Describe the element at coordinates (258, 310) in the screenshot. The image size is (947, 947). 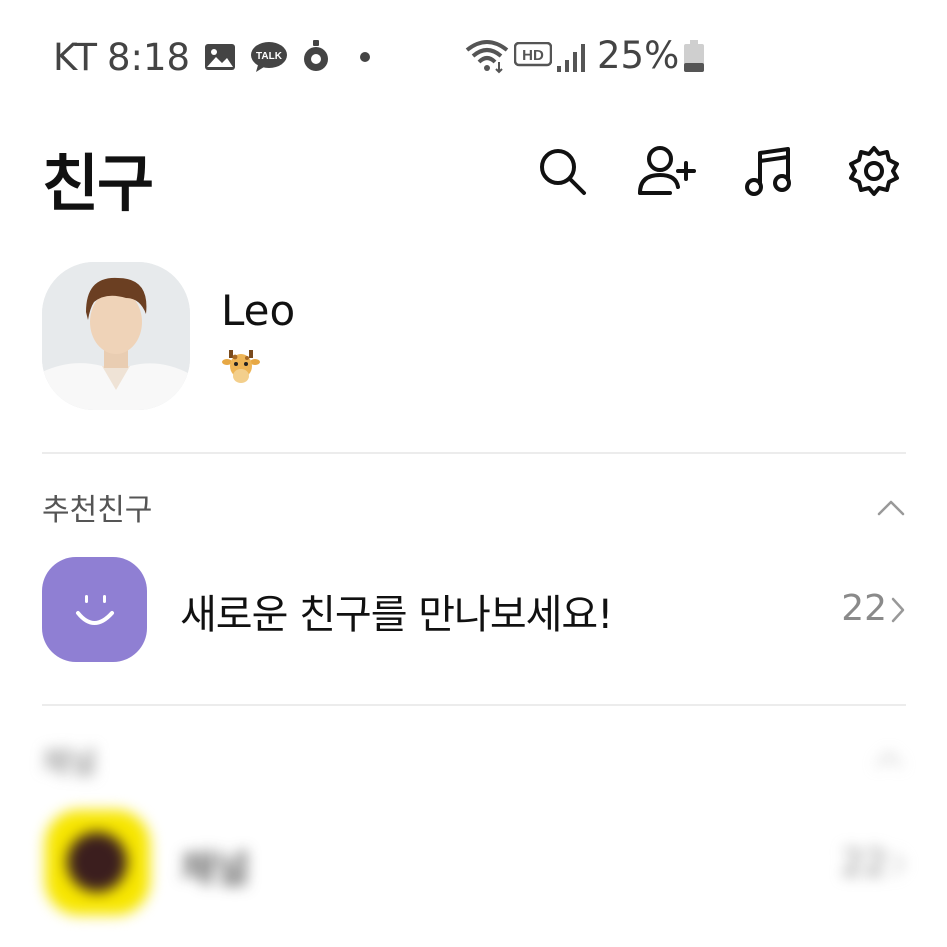
I see `profile-name: Leo` at that location.